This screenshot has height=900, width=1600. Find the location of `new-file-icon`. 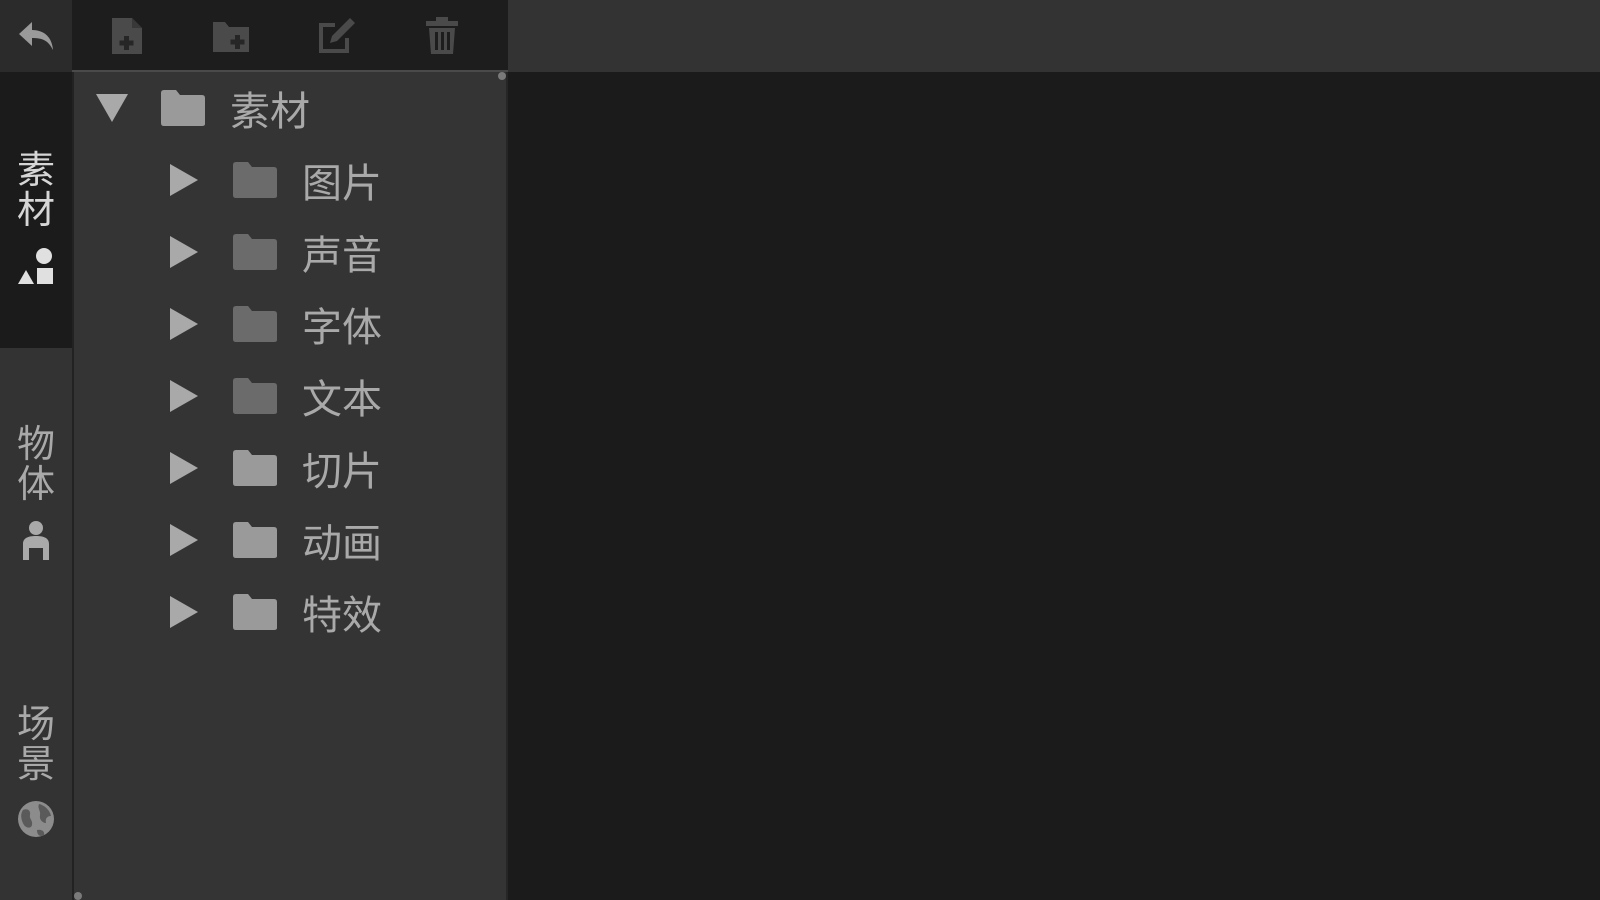

new-file-icon is located at coordinates (127, 36).